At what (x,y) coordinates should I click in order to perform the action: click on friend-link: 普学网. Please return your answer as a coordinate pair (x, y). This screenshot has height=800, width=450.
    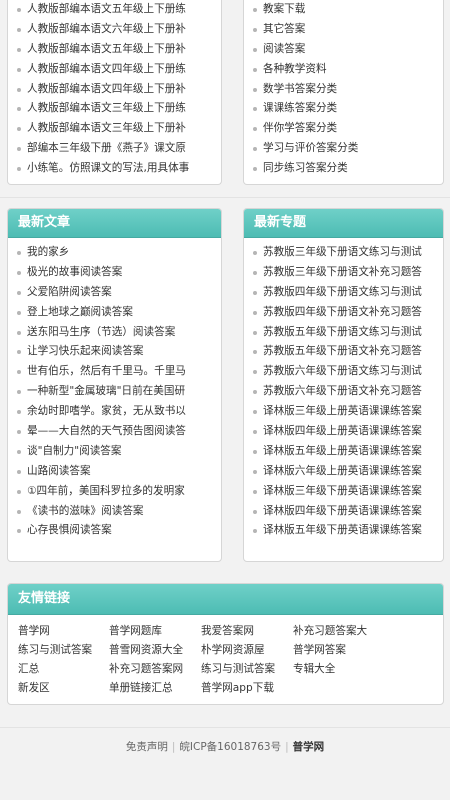
    Looking at the image, I should click on (63, 631).